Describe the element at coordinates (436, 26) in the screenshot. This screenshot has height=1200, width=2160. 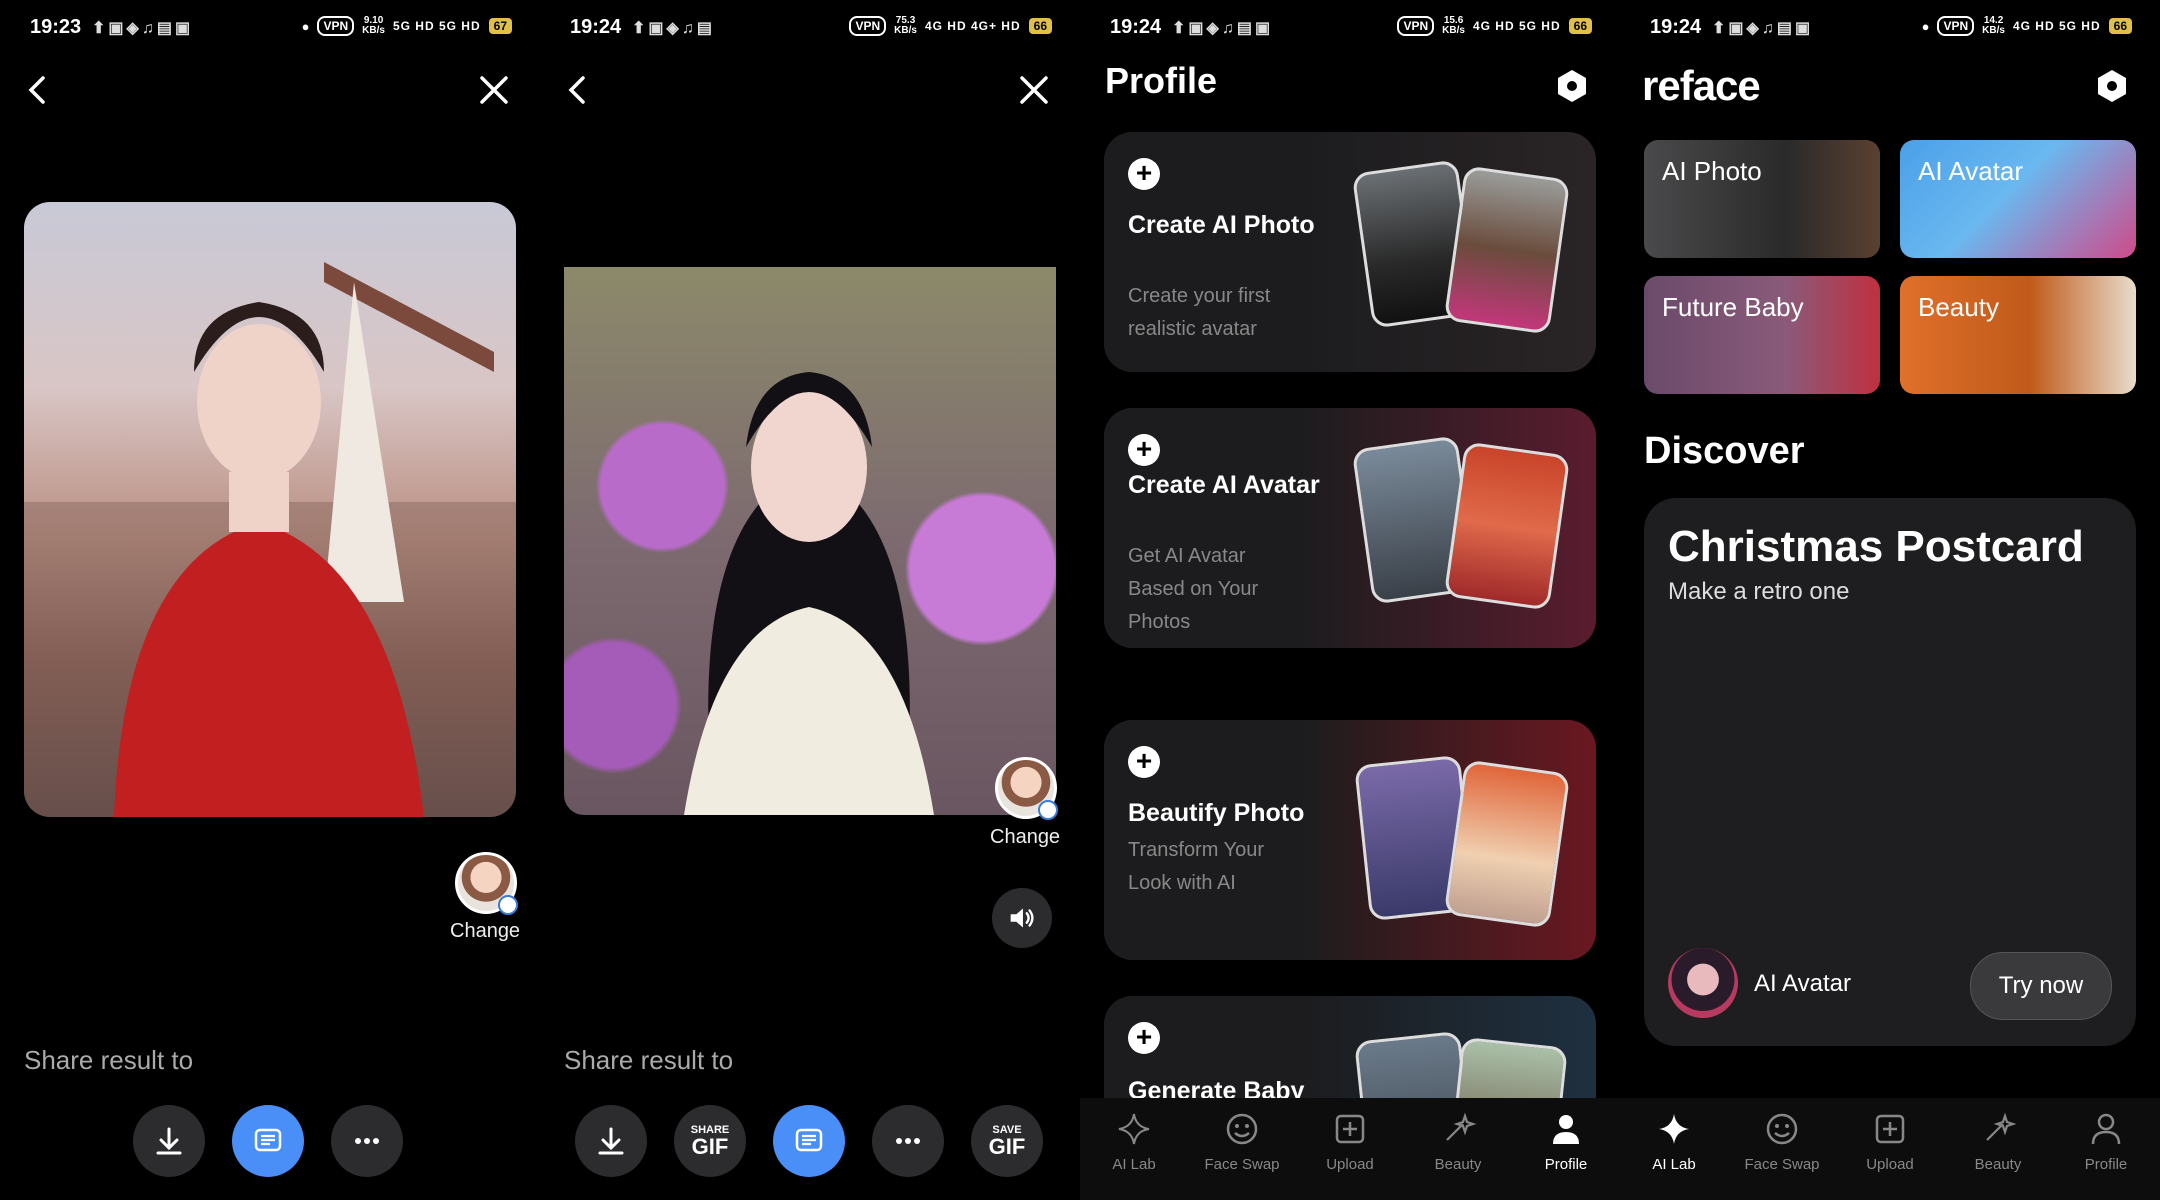
I see `signal-indicator: 5G HD 5G HD` at that location.